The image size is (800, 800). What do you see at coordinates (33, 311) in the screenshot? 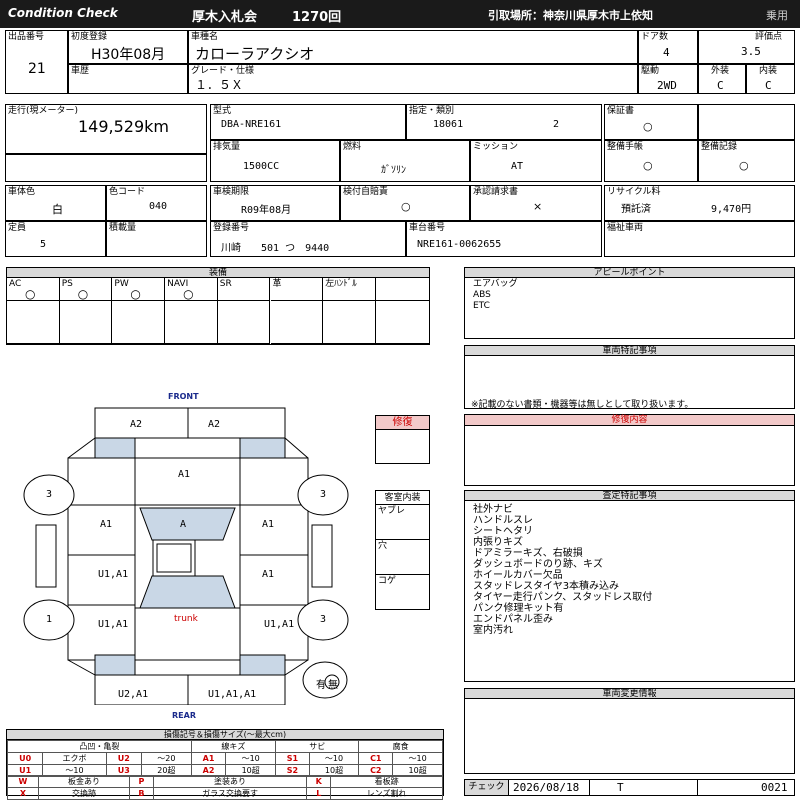
I see `equipment-cell: AC ○` at bounding box center [33, 311].